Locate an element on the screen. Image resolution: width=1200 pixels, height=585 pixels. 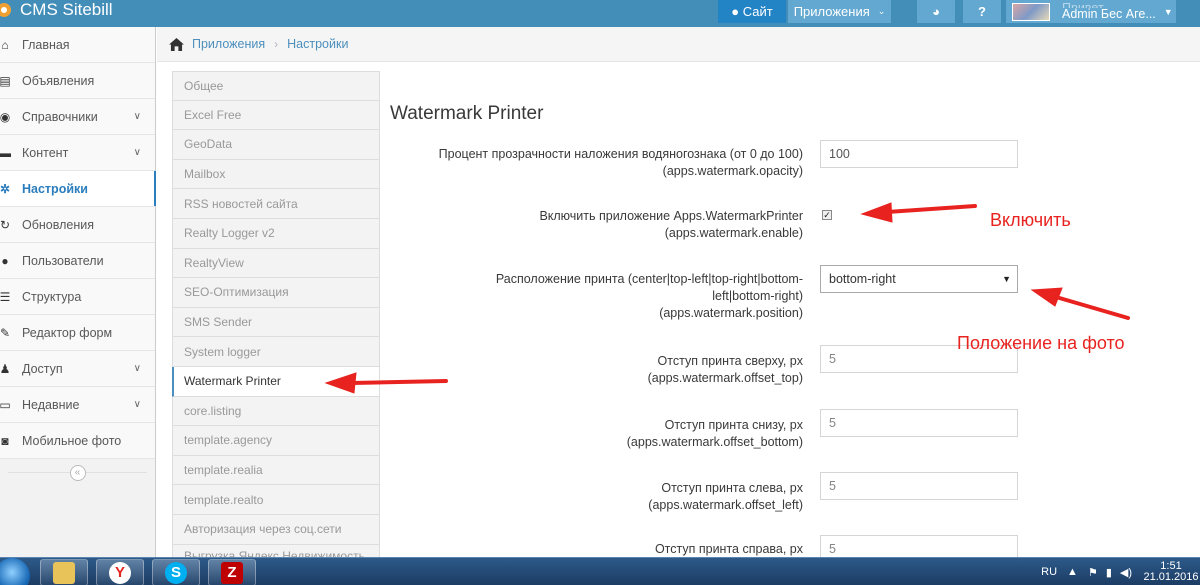
arrow-to-watermark-item is located at coordinates (386, 383).